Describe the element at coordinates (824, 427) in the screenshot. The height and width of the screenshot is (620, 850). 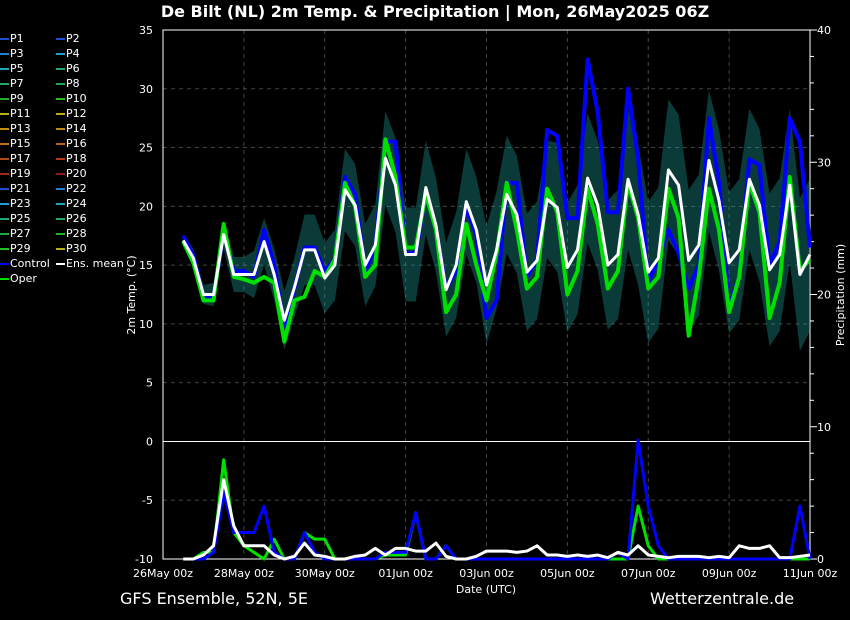
I see `y2-tick-label: 10` at that location.